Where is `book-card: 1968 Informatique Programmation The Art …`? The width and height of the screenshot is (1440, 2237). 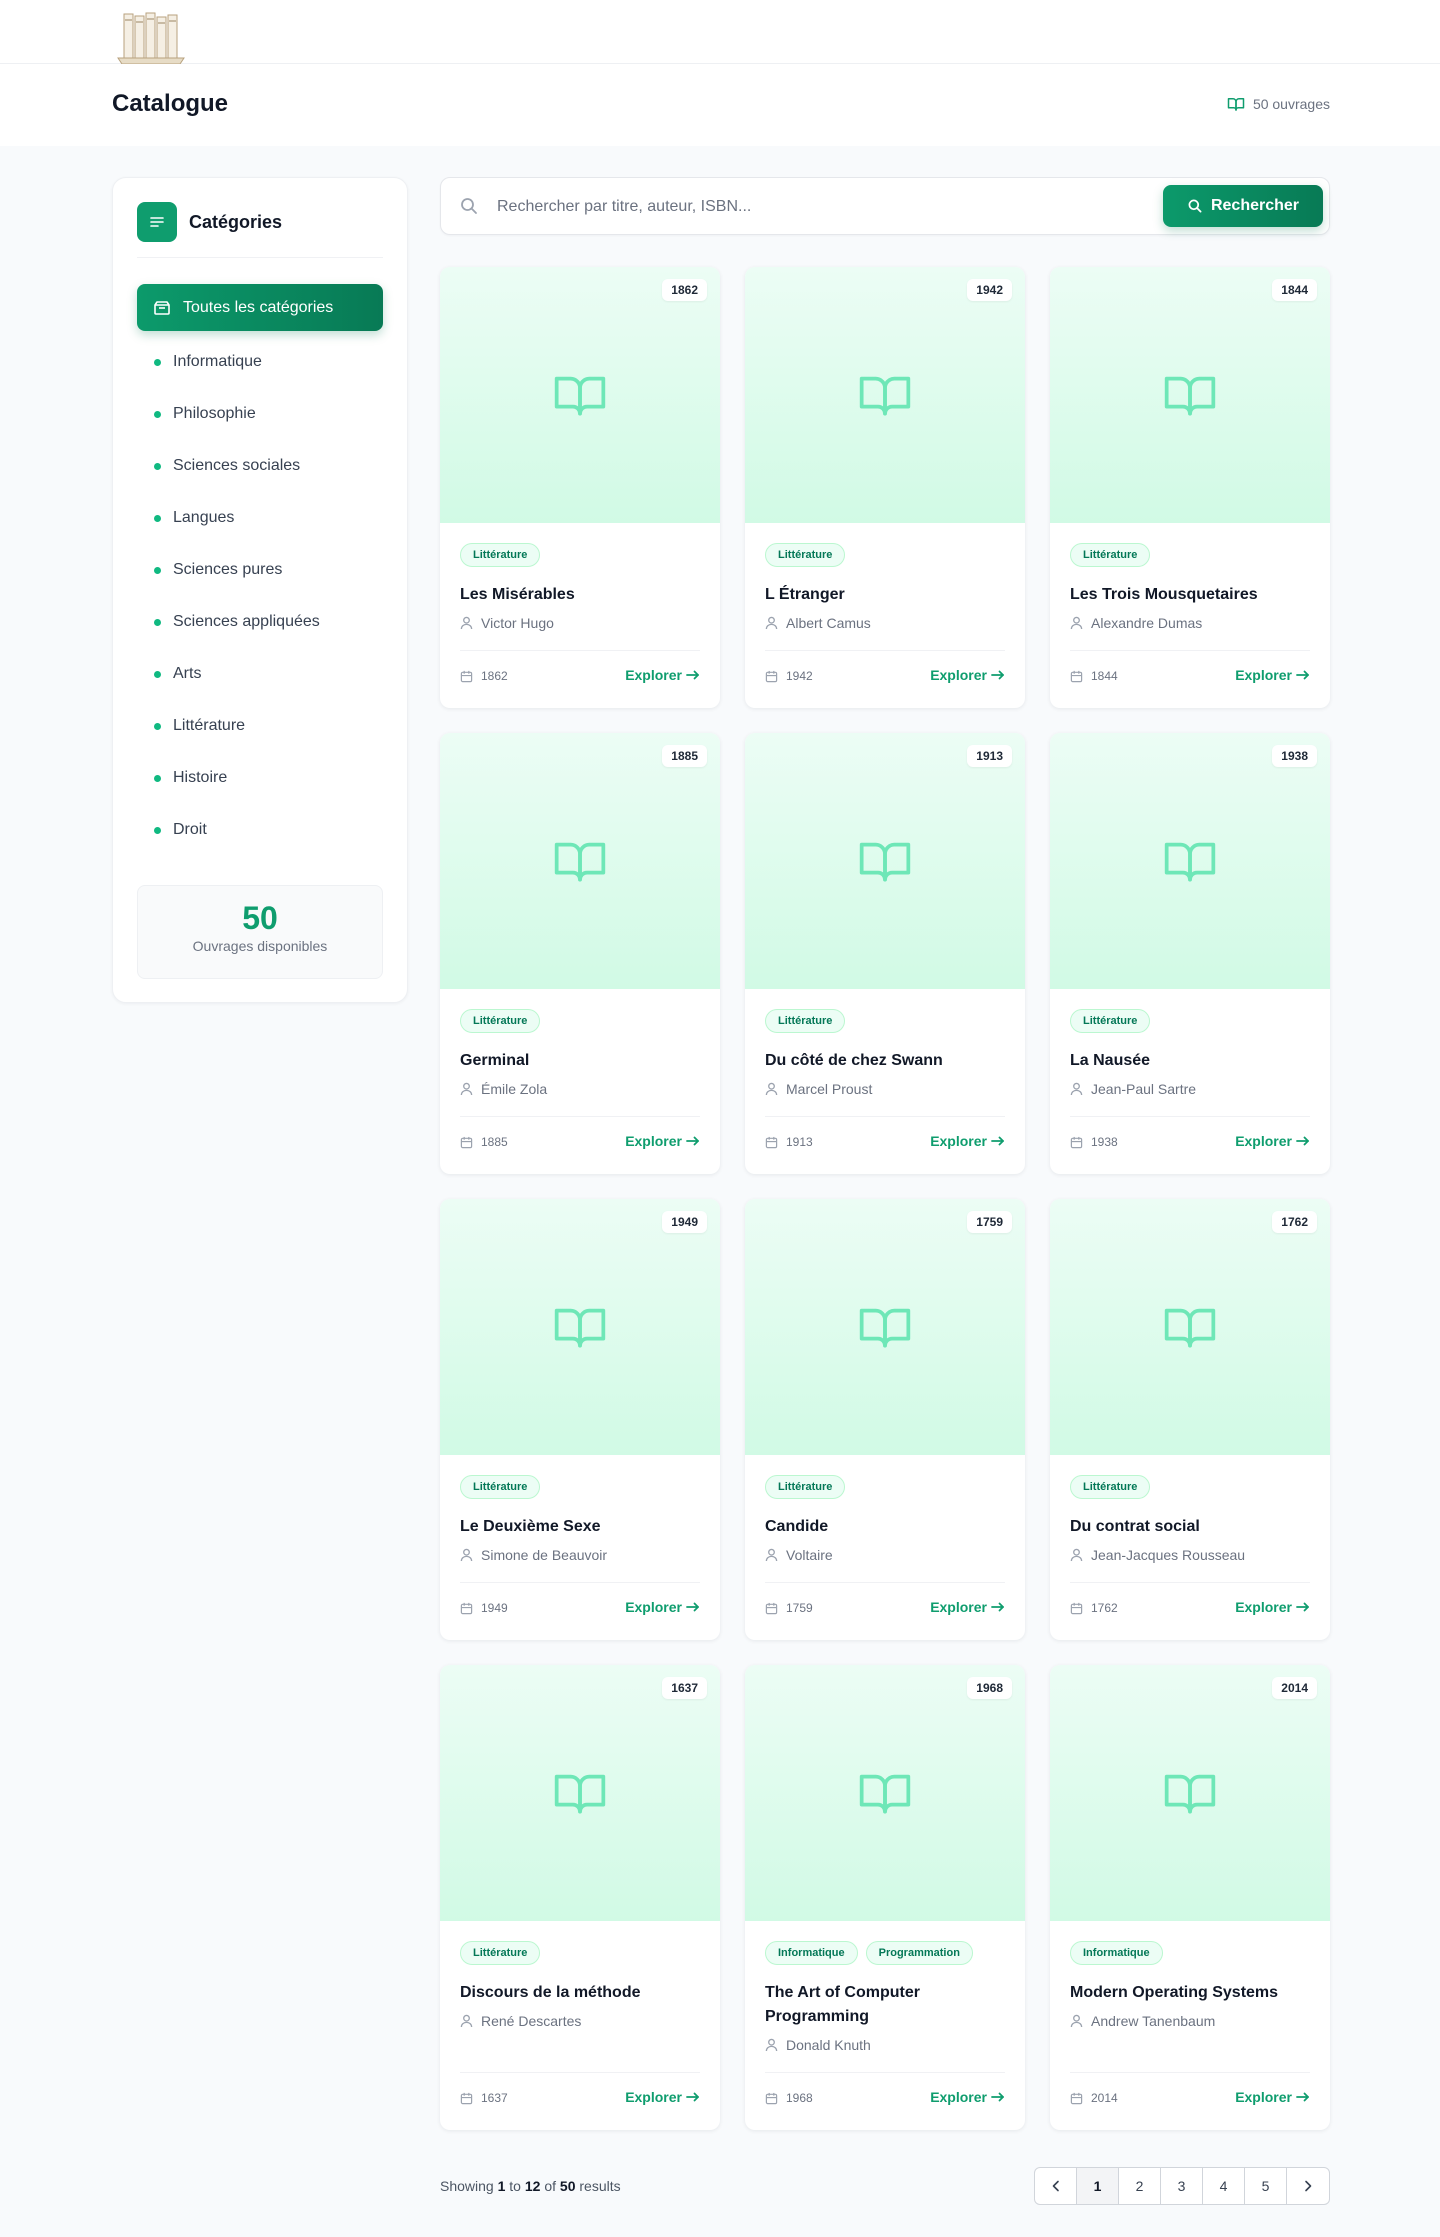
book-card: 1968 Informatique Programmation The Art … is located at coordinates (885, 1897).